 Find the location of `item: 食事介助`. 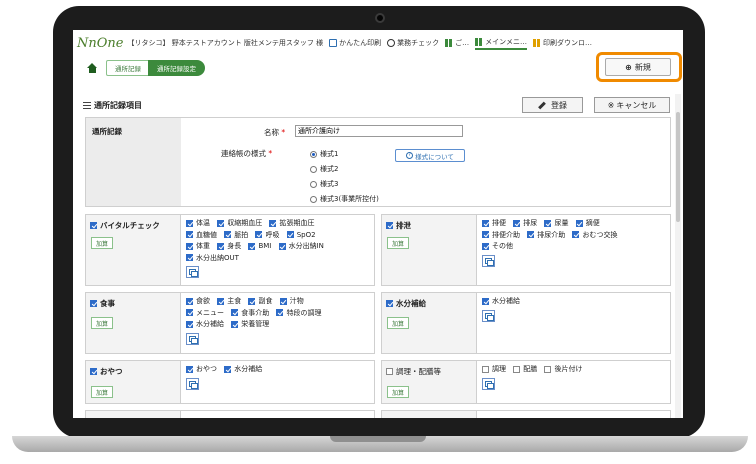

item: 食事介助 is located at coordinates (250, 313).